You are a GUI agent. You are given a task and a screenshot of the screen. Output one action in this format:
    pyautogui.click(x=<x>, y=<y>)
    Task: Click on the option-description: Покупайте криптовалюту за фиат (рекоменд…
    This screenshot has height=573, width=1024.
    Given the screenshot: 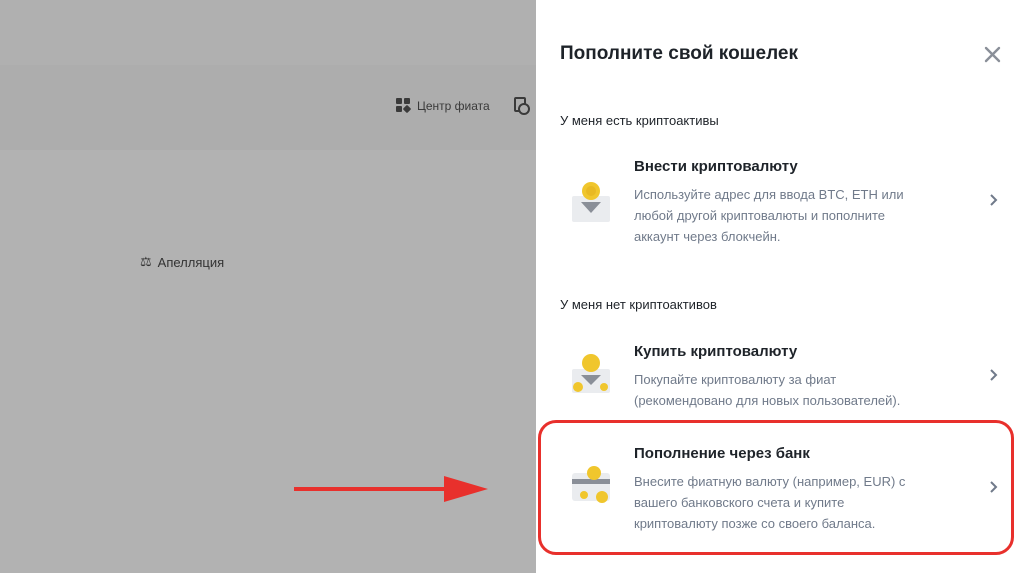 What is the action you would take?
    pyautogui.click(x=794, y=390)
    